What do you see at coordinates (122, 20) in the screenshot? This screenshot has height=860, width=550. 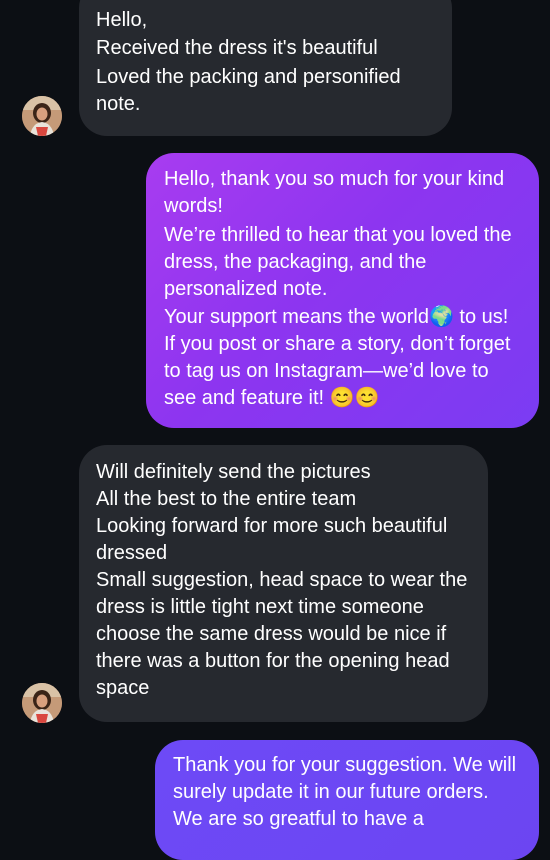 I see `message-line: Hello,` at bounding box center [122, 20].